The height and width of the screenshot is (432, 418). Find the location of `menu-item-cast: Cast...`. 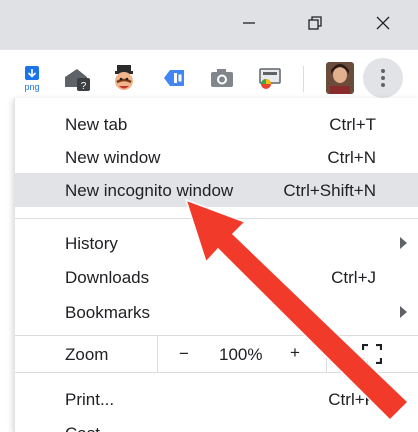

menu-item-cast: Cast... is located at coordinates (216, 424).